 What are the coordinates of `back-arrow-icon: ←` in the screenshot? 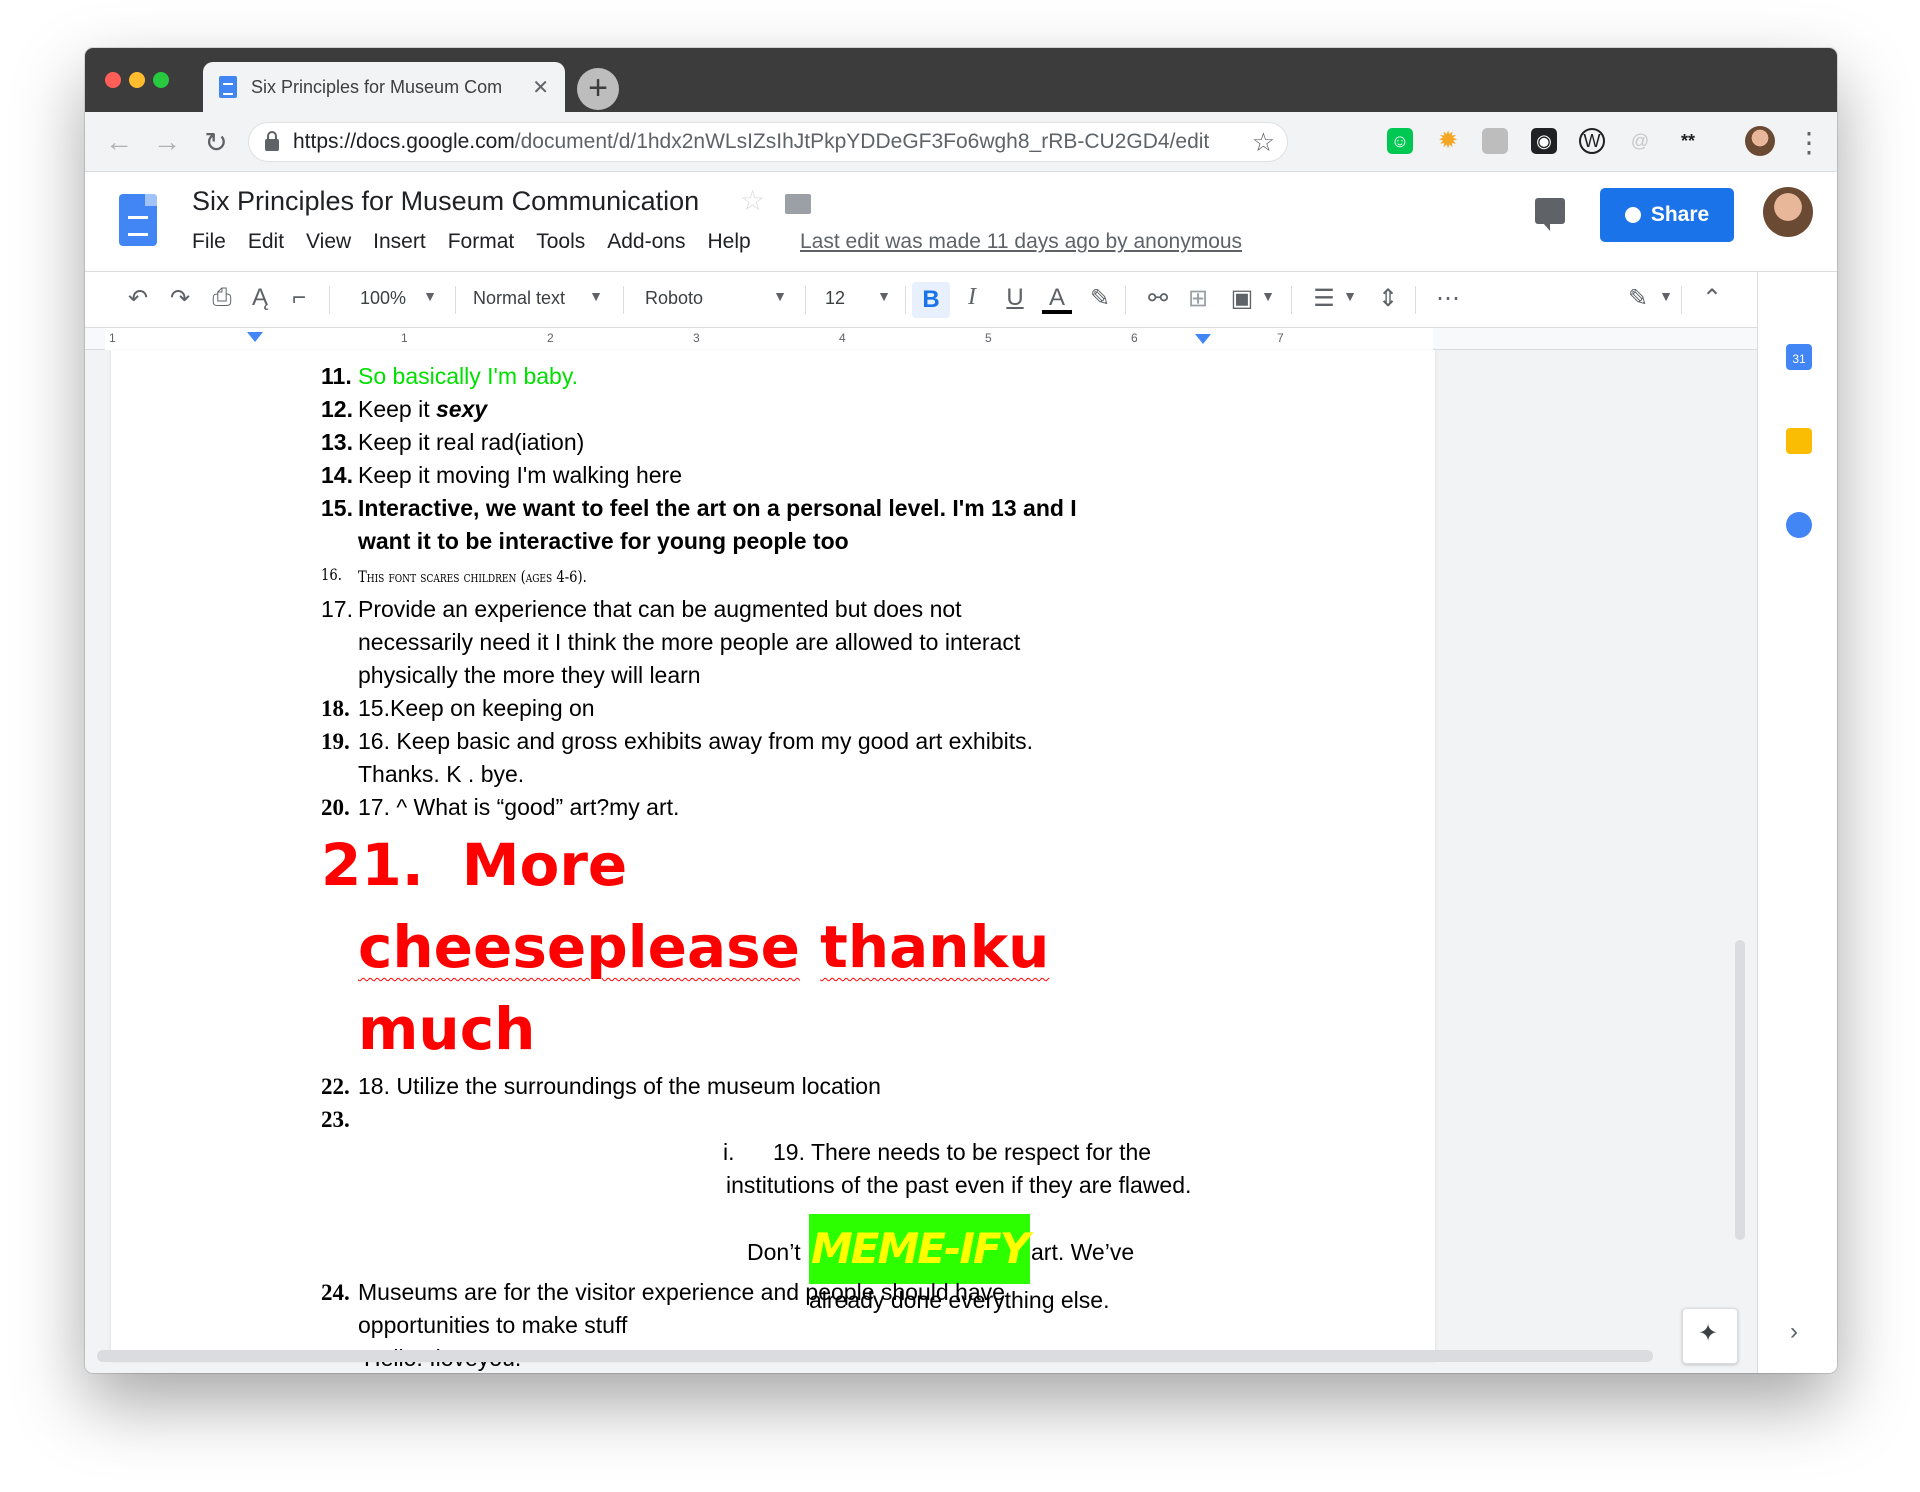 It's located at (119, 142).